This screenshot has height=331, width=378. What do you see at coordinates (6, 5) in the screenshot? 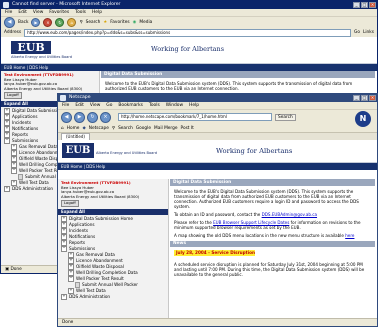
I see `ie-app-icon` at bounding box center [6, 5].